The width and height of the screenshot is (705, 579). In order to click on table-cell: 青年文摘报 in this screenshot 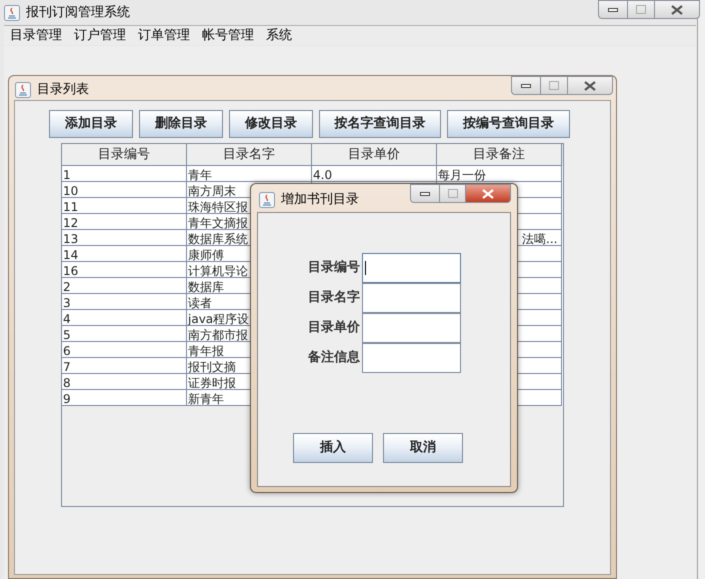, I will do `click(218, 222)`.